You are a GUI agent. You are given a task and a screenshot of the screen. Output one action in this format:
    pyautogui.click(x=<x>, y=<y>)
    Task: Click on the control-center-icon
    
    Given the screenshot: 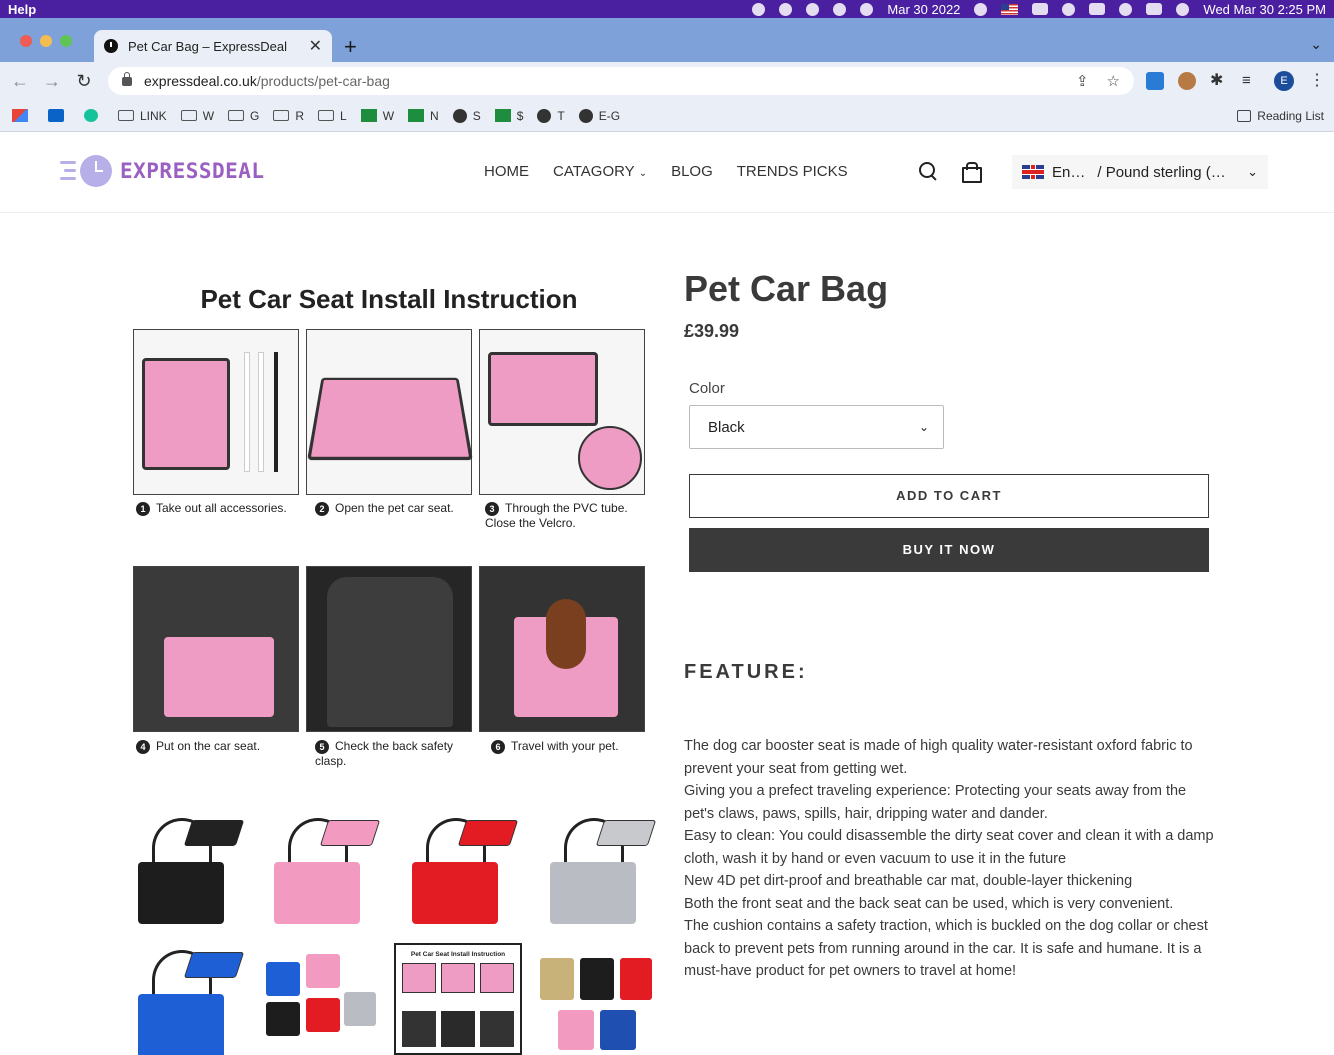 What is the action you would take?
    pyautogui.click(x=1154, y=9)
    